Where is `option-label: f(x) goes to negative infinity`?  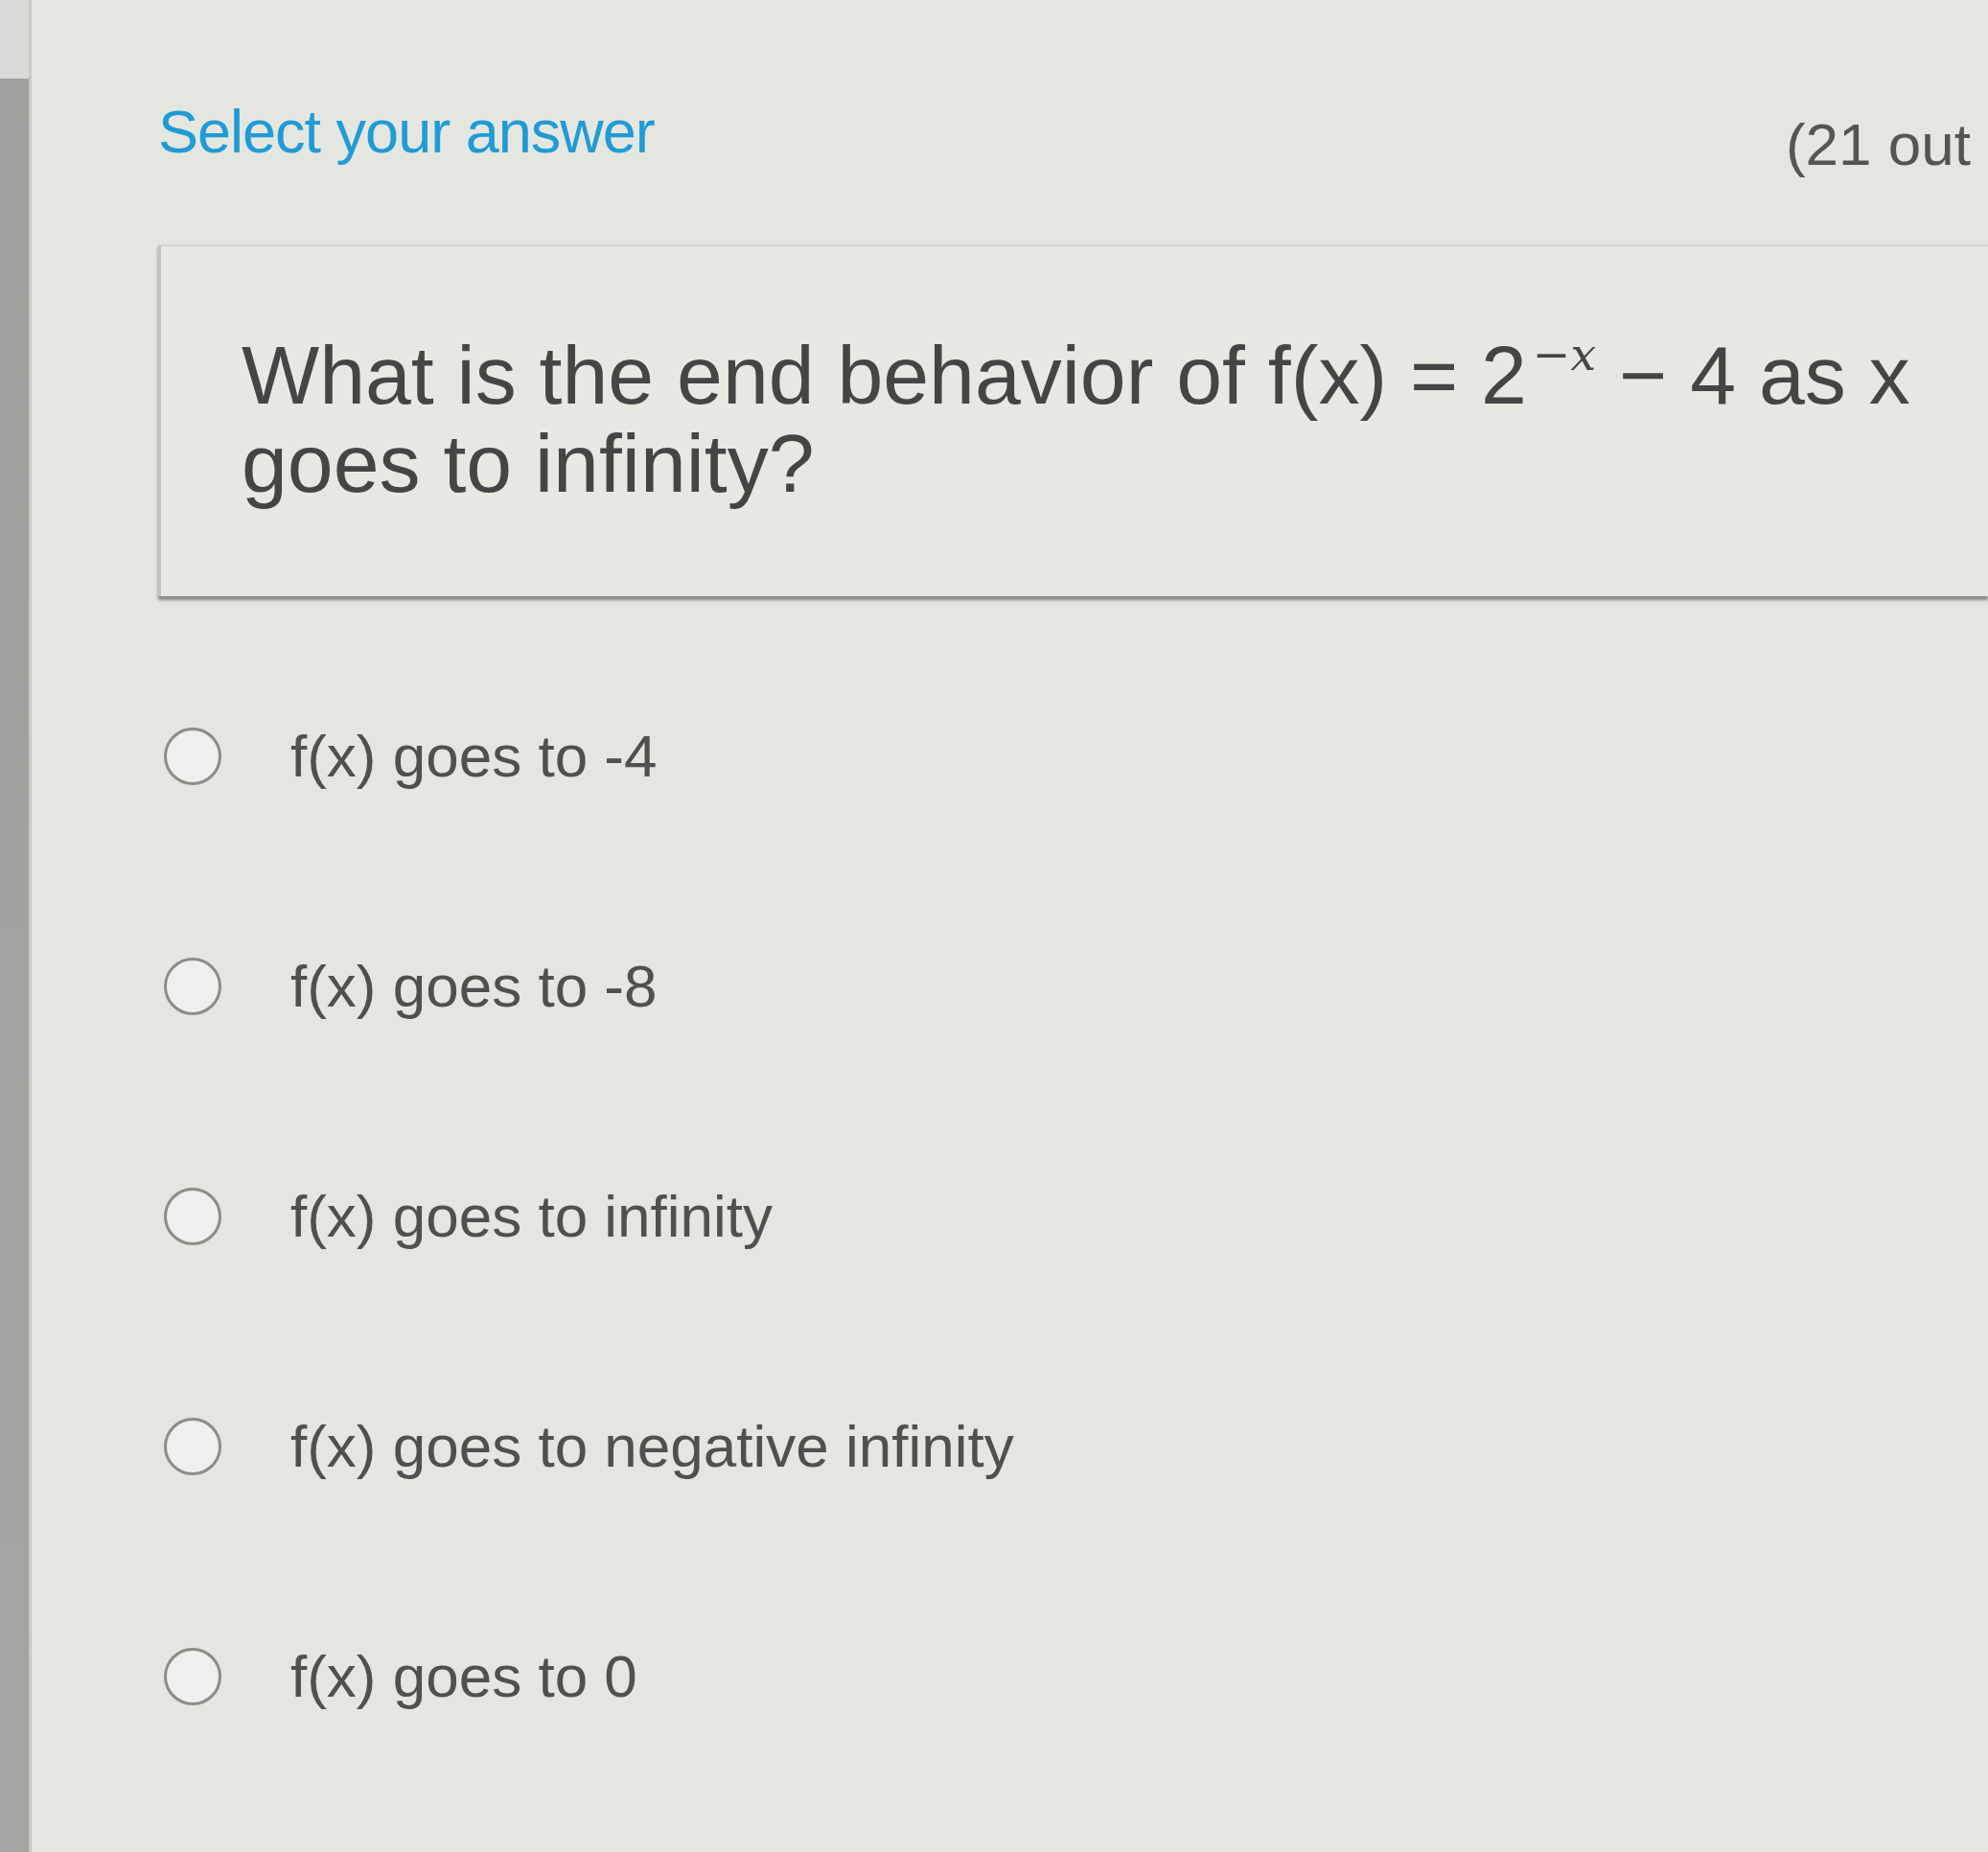 option-label: f(x) goes to negative infinity is located at coordinates (652, 1446).